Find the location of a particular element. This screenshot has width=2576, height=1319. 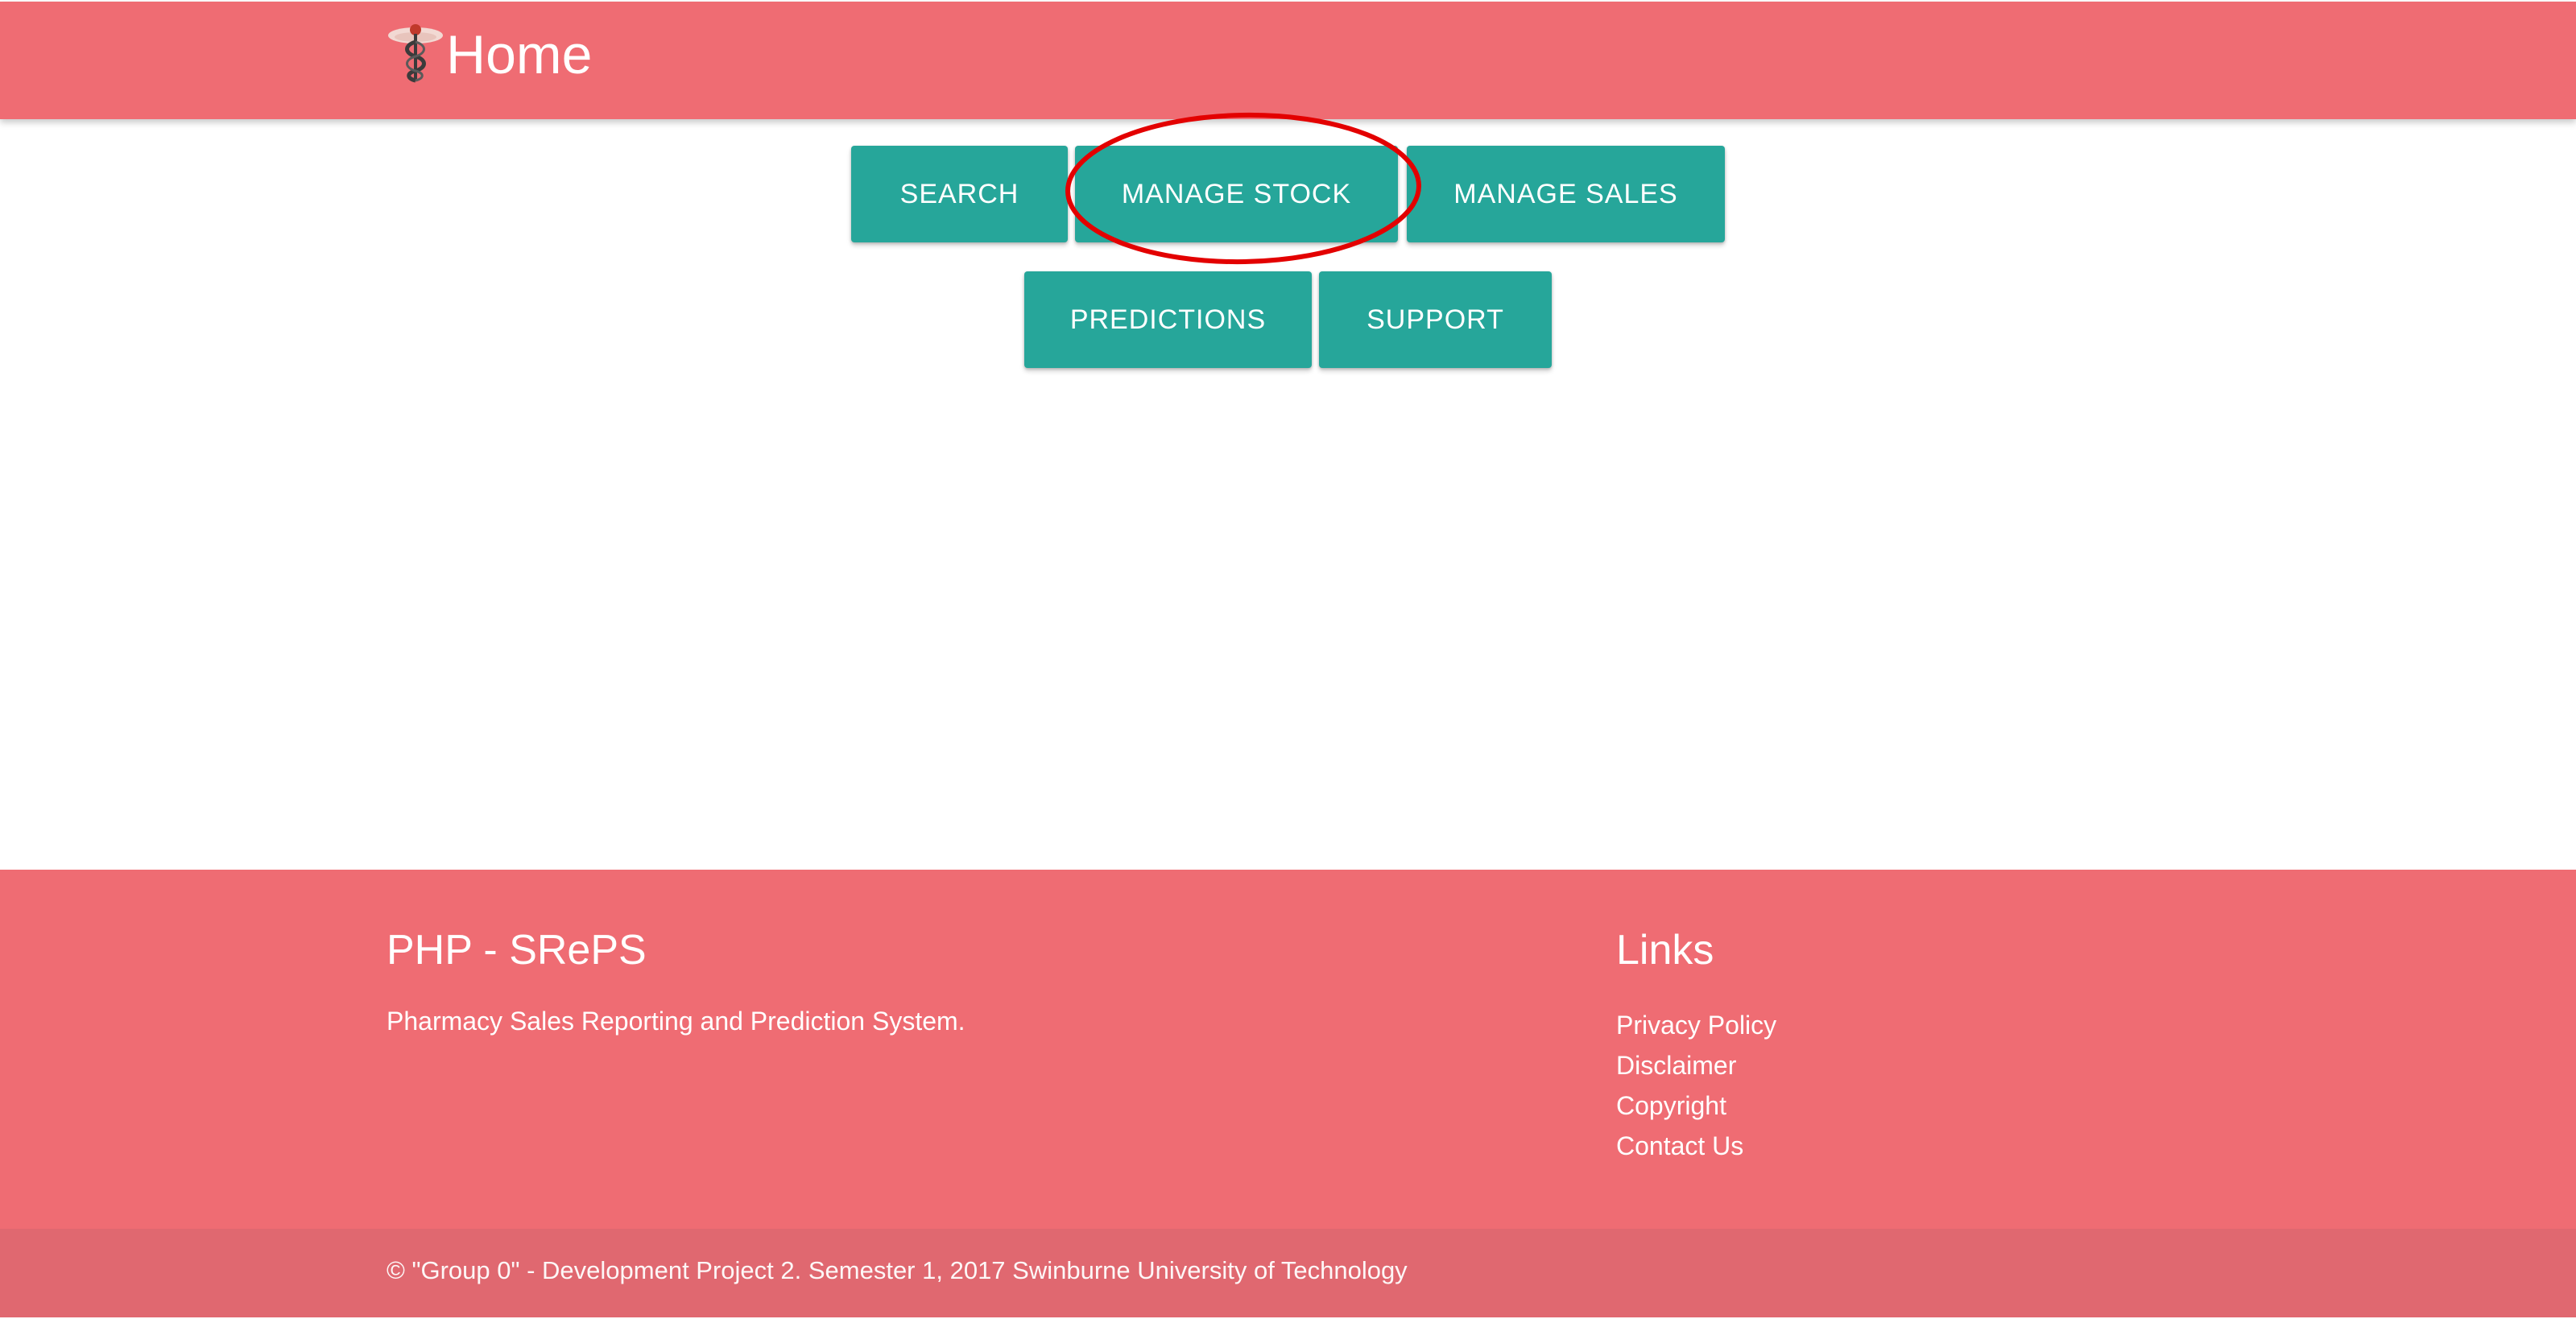

search-button: SEARCH is located at coordinates (959, 194).